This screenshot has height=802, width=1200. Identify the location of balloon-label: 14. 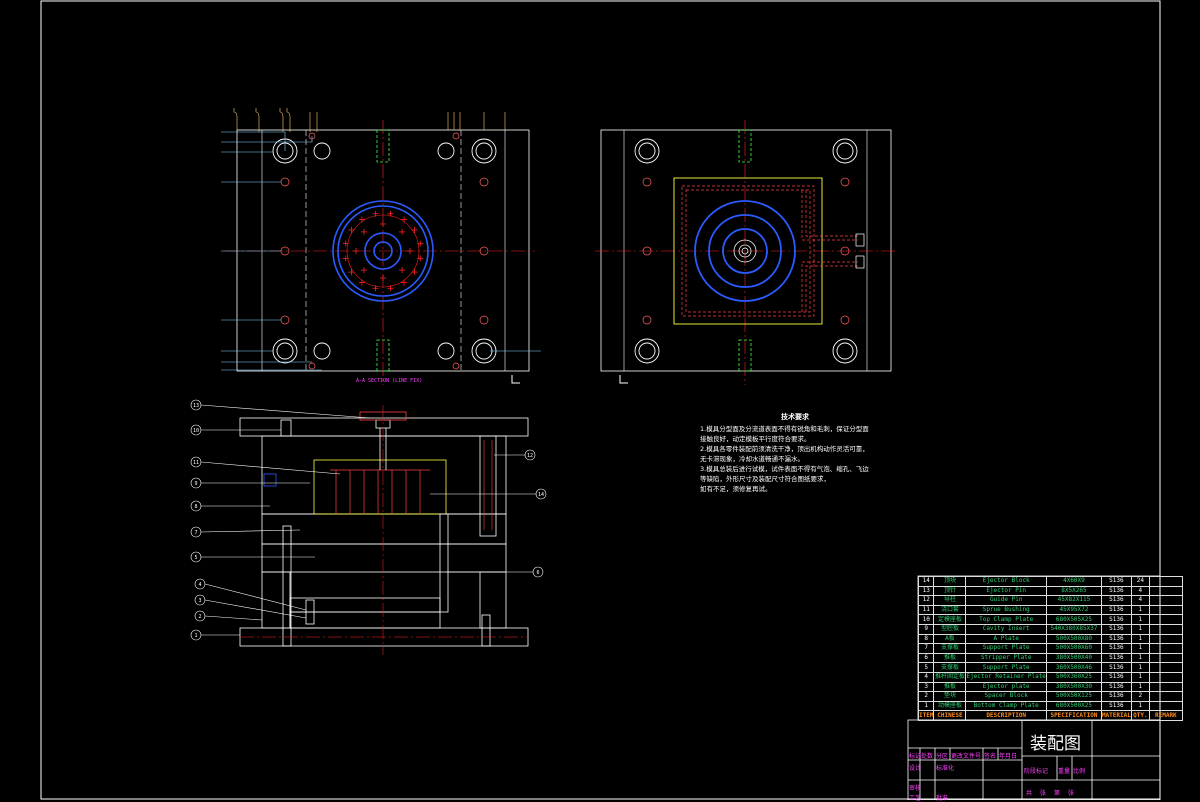
(541, 495).